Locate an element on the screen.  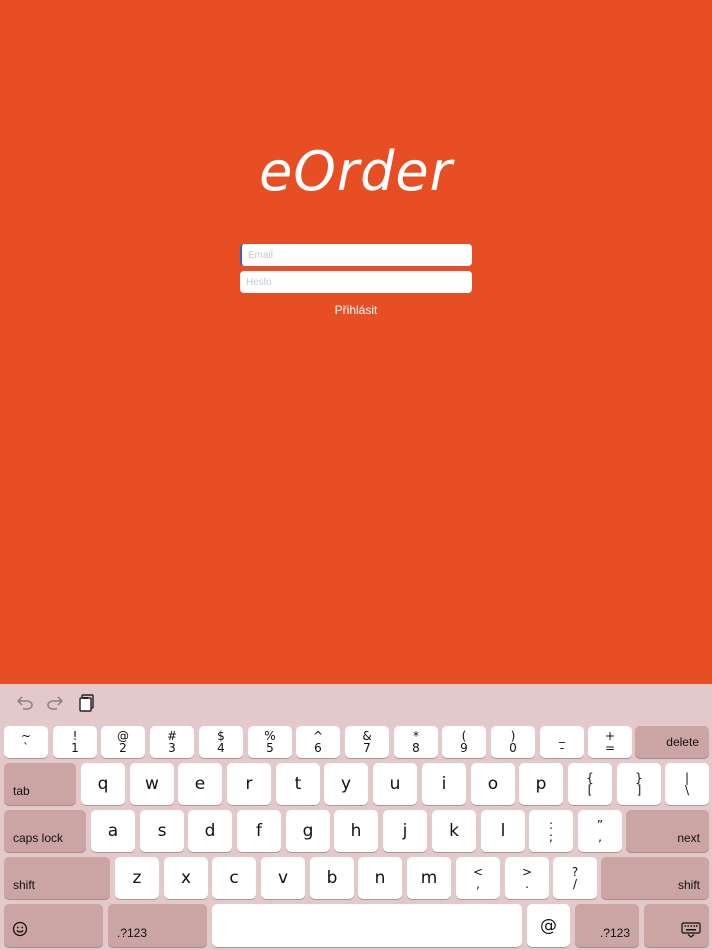
paste-icon is located at coordinates (87, 703).